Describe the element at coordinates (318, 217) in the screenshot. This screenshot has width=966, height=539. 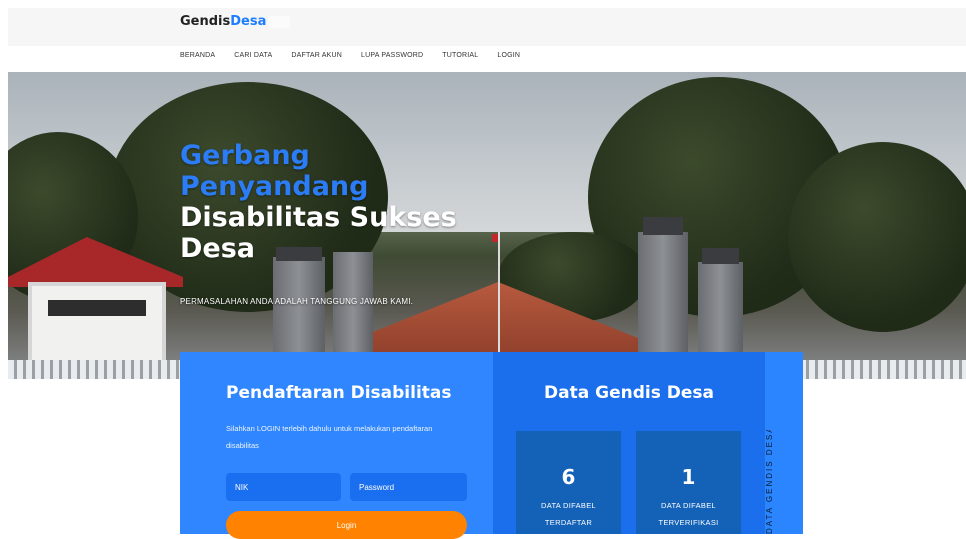
I see `hero-title-line3: Disabilitas Sukses` at that location.